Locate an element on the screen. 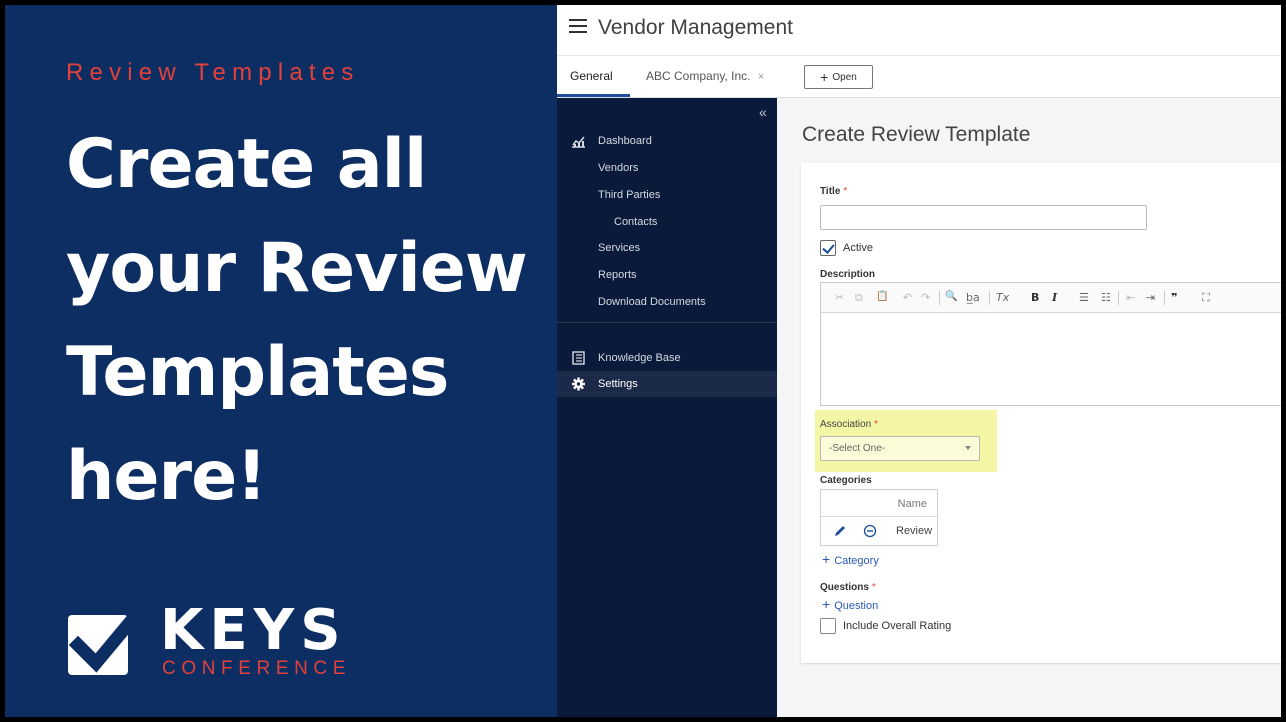 This screenshot has width=1286, height=722. overall-rating-checkbox is located at coordinates (828, 626).